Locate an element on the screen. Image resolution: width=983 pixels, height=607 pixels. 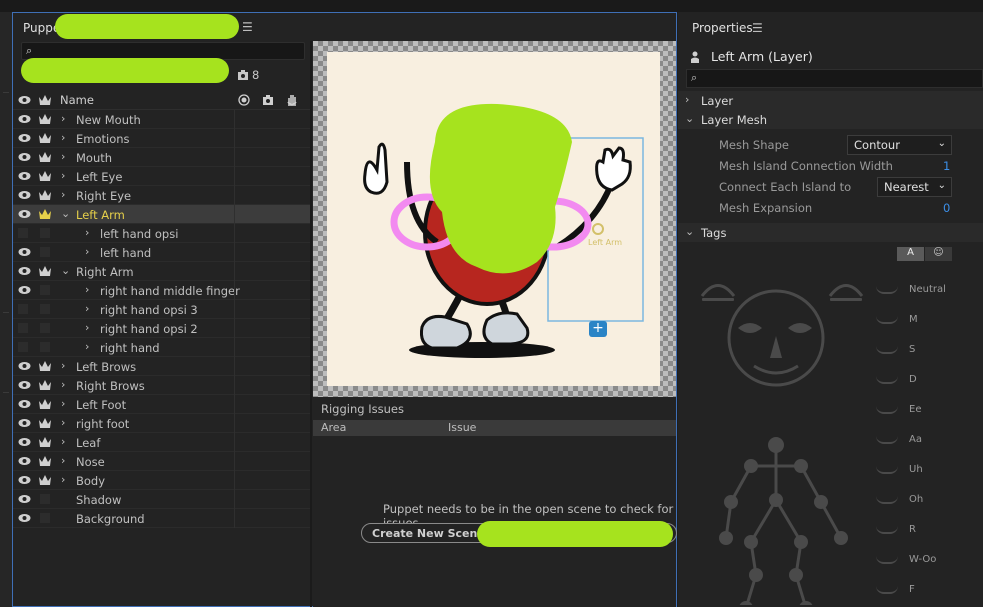
layer-row: › right foot is located at coordinates (162, 423).